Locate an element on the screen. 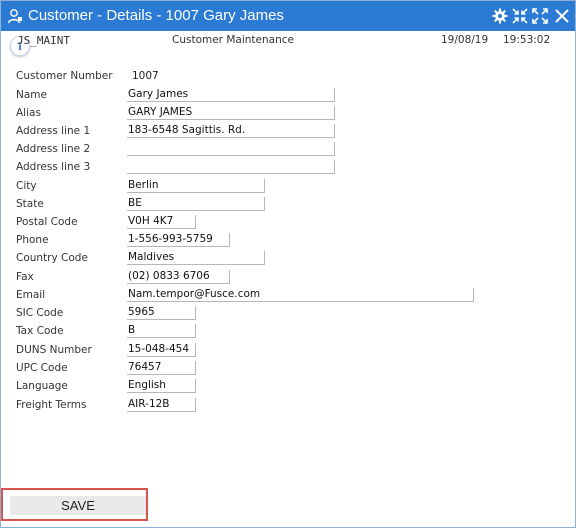 The height and width of the screenshot is (528, 576). city-label: City is located at coordinates (26, 186).